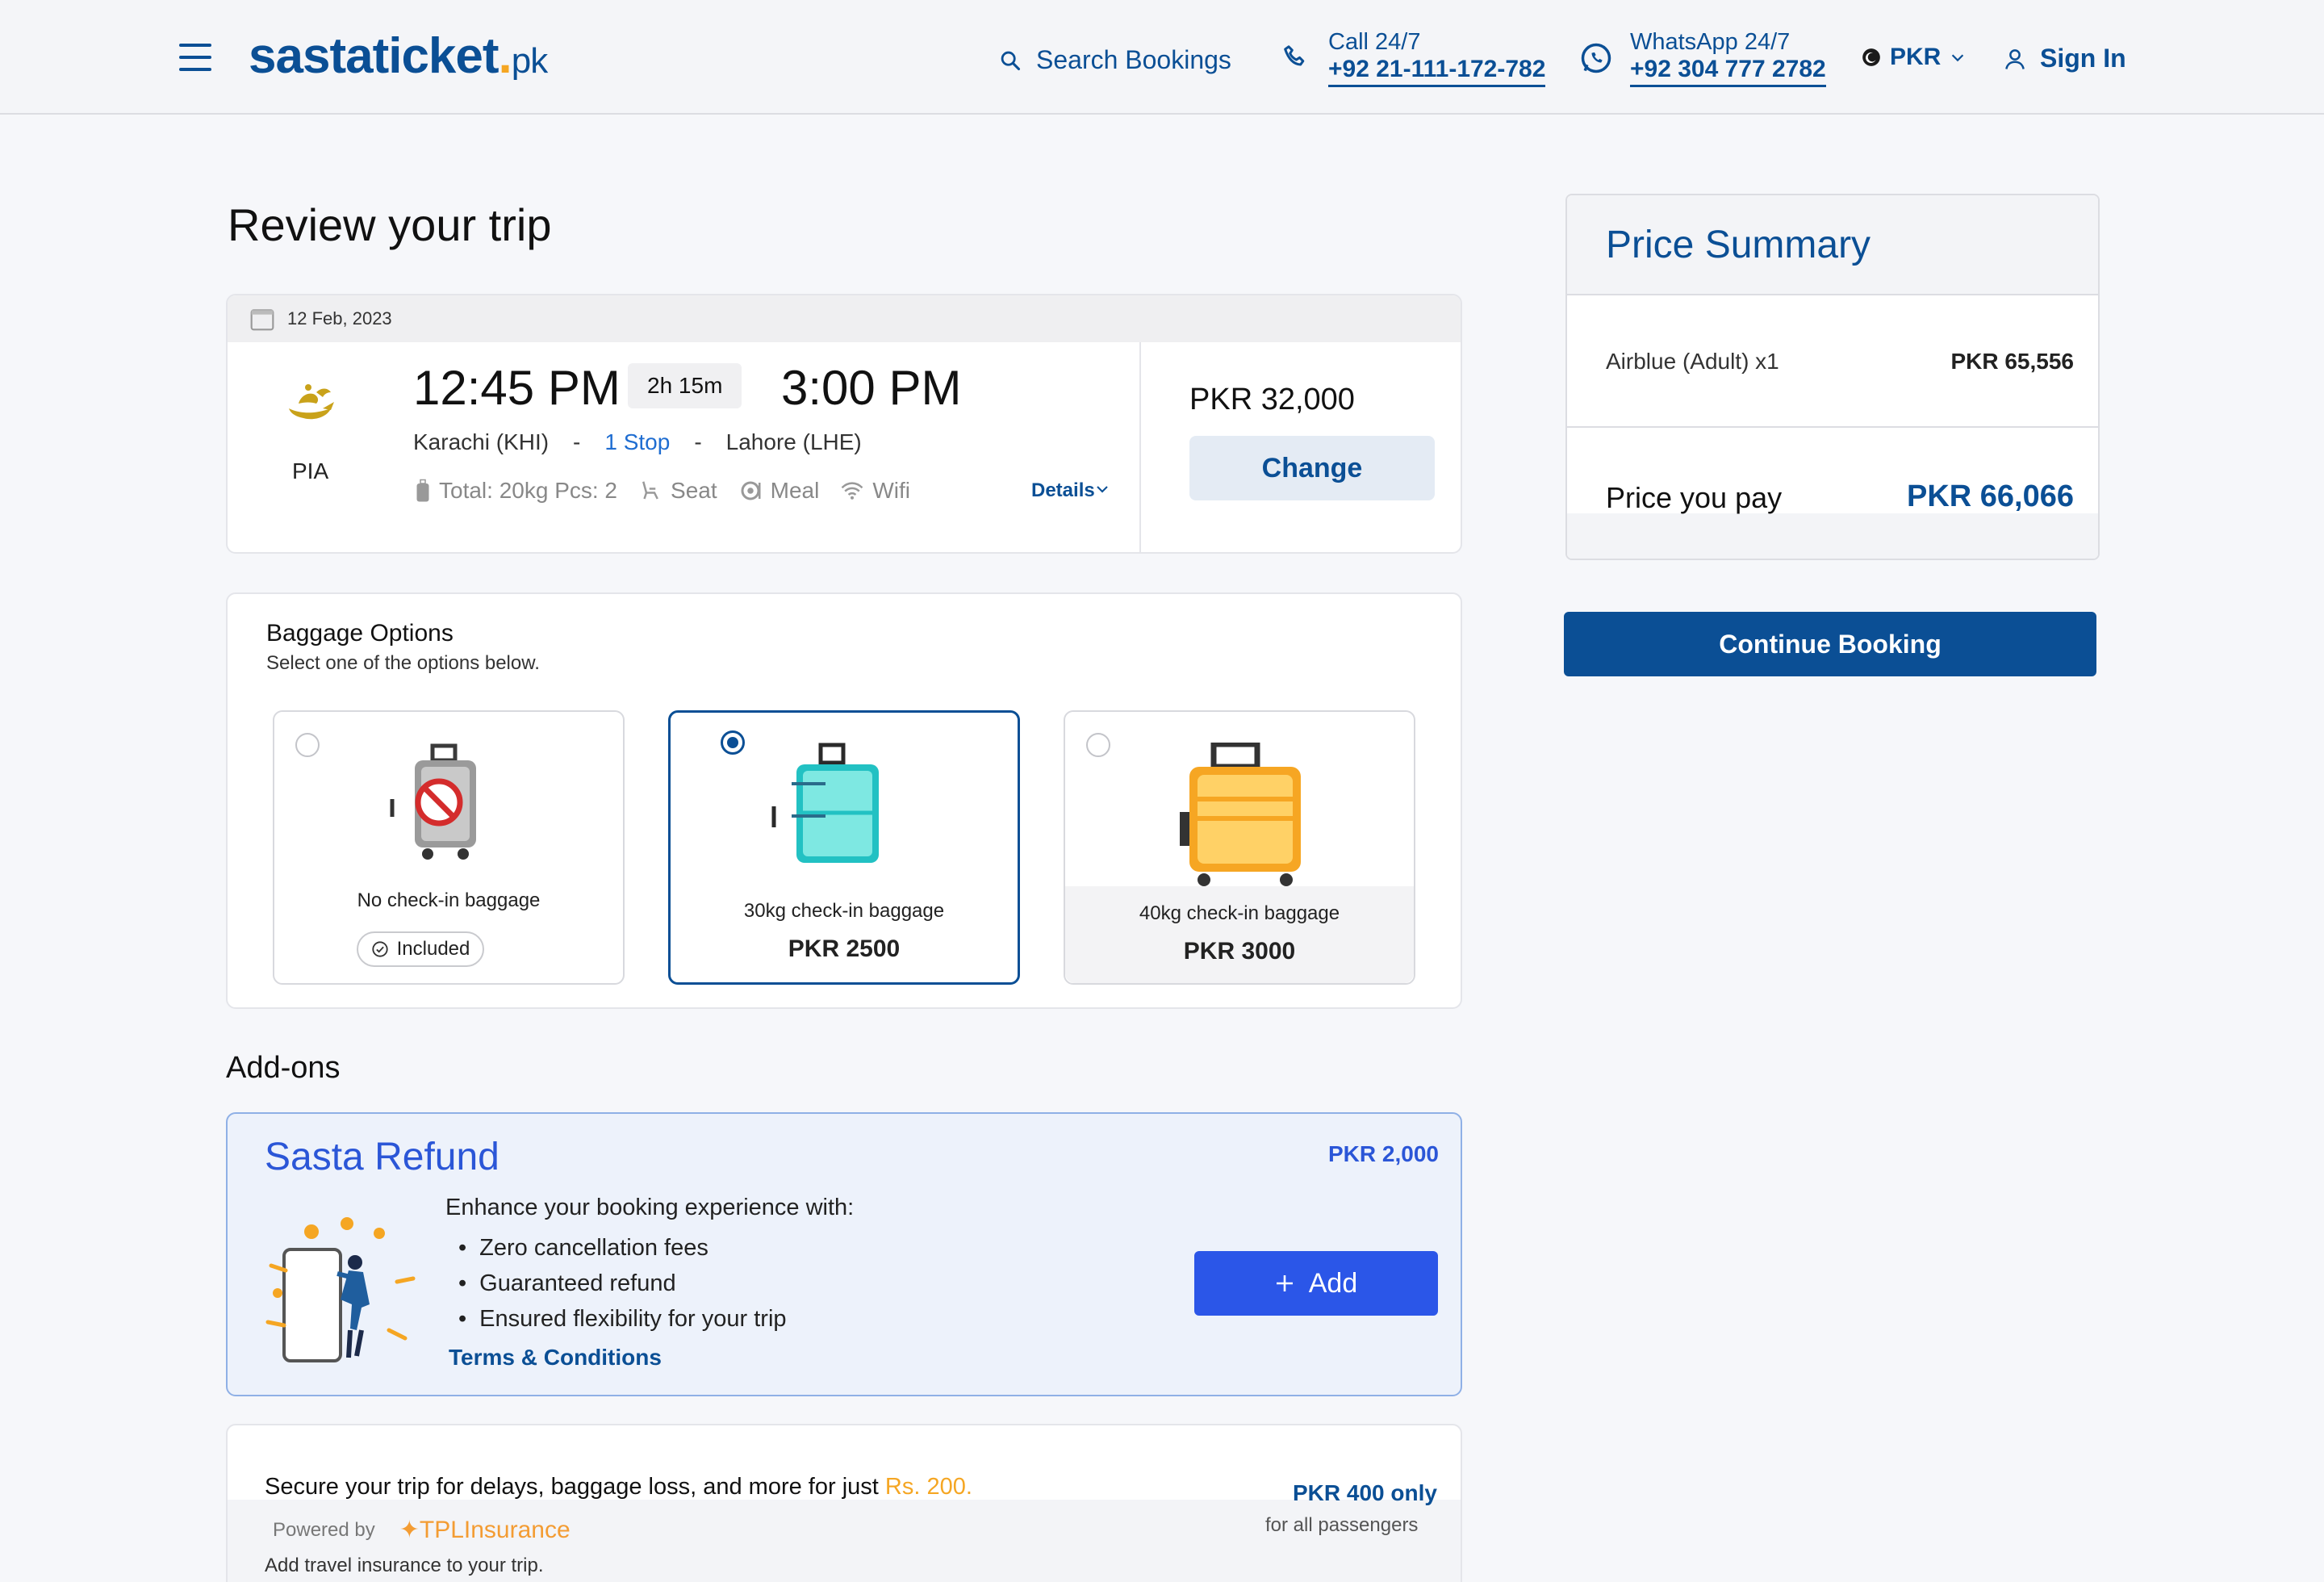 This screenshot has height=1582, width=2324. Describe the element at coordinates (825, 803) in the screenshot. I see `suitcase-teal-icon` at that location.